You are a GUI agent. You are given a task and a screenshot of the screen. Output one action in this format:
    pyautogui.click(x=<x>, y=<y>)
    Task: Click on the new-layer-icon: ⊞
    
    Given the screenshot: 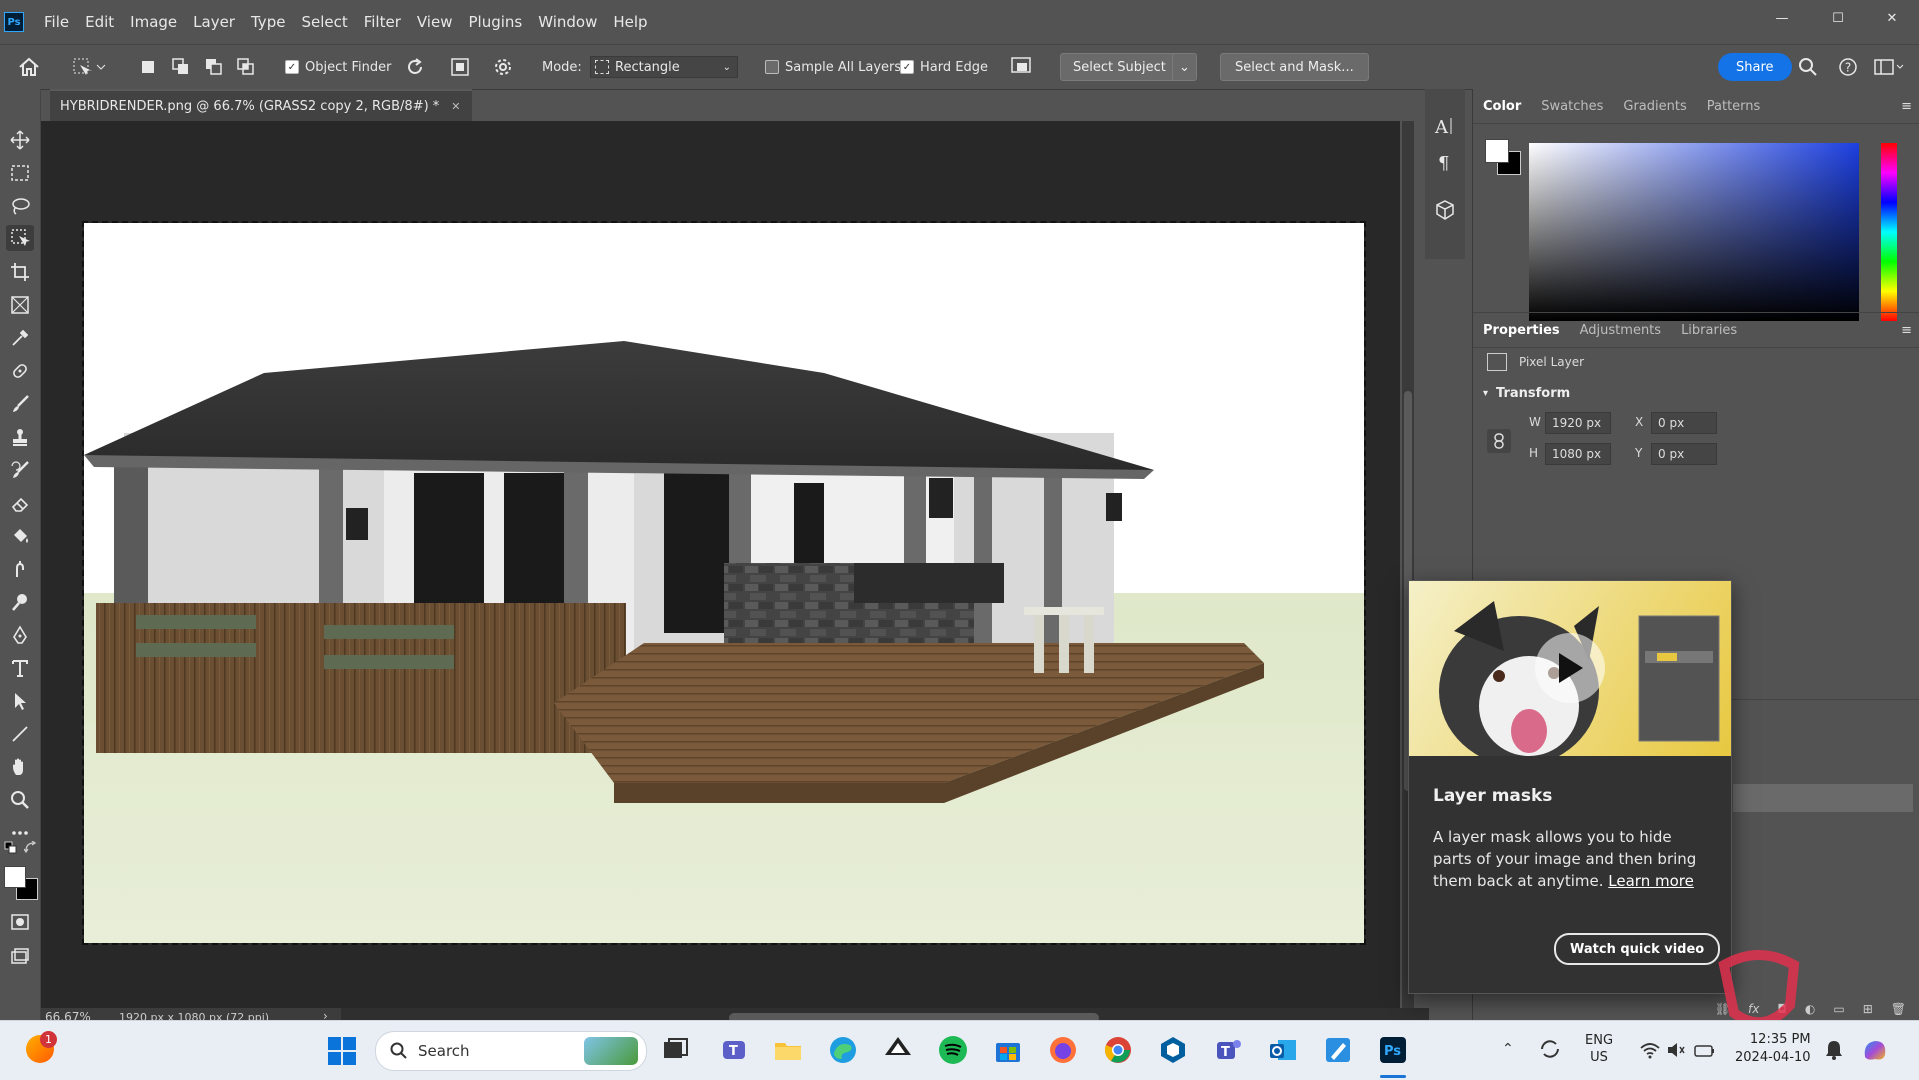 What is the action you would take?
    pyautogui.click(x=1868, y=1009)
    